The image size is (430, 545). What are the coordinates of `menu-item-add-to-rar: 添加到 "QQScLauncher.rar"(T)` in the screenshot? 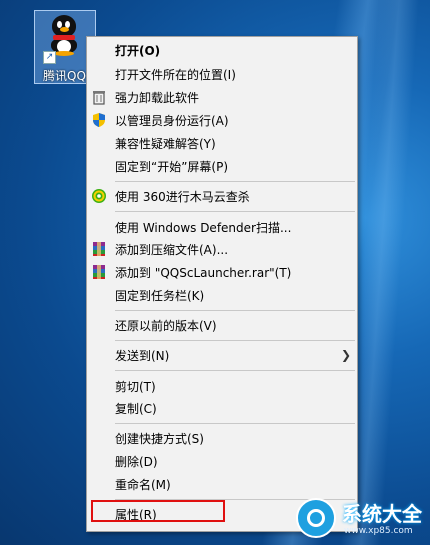 It's located at (222, 272).